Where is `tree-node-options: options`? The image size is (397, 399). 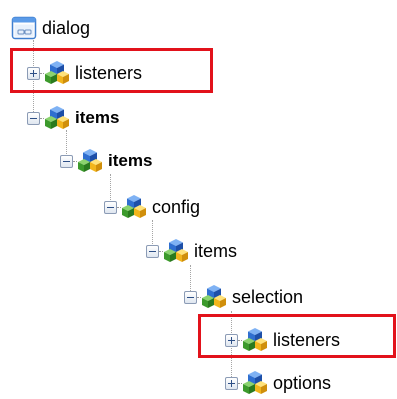
tree-node-options: options is located at coordinates (278, 383).